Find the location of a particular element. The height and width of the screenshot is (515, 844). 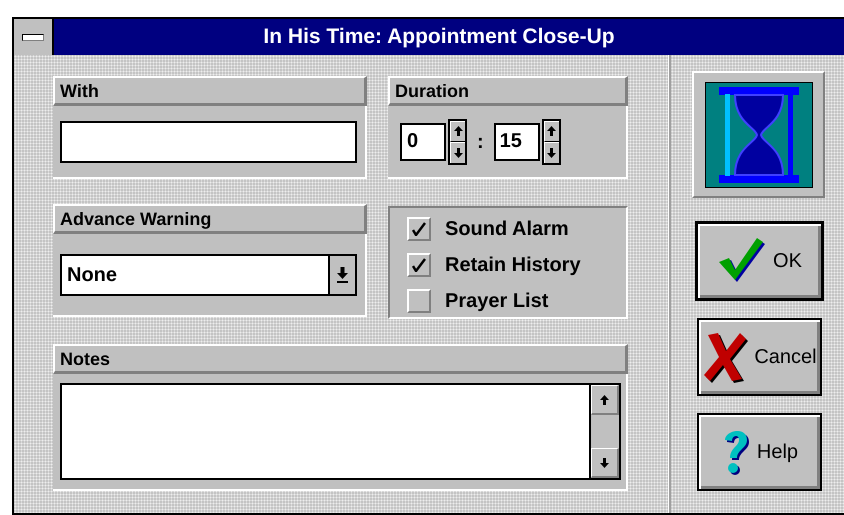

minus-icon is located at coordinates (33, 37).